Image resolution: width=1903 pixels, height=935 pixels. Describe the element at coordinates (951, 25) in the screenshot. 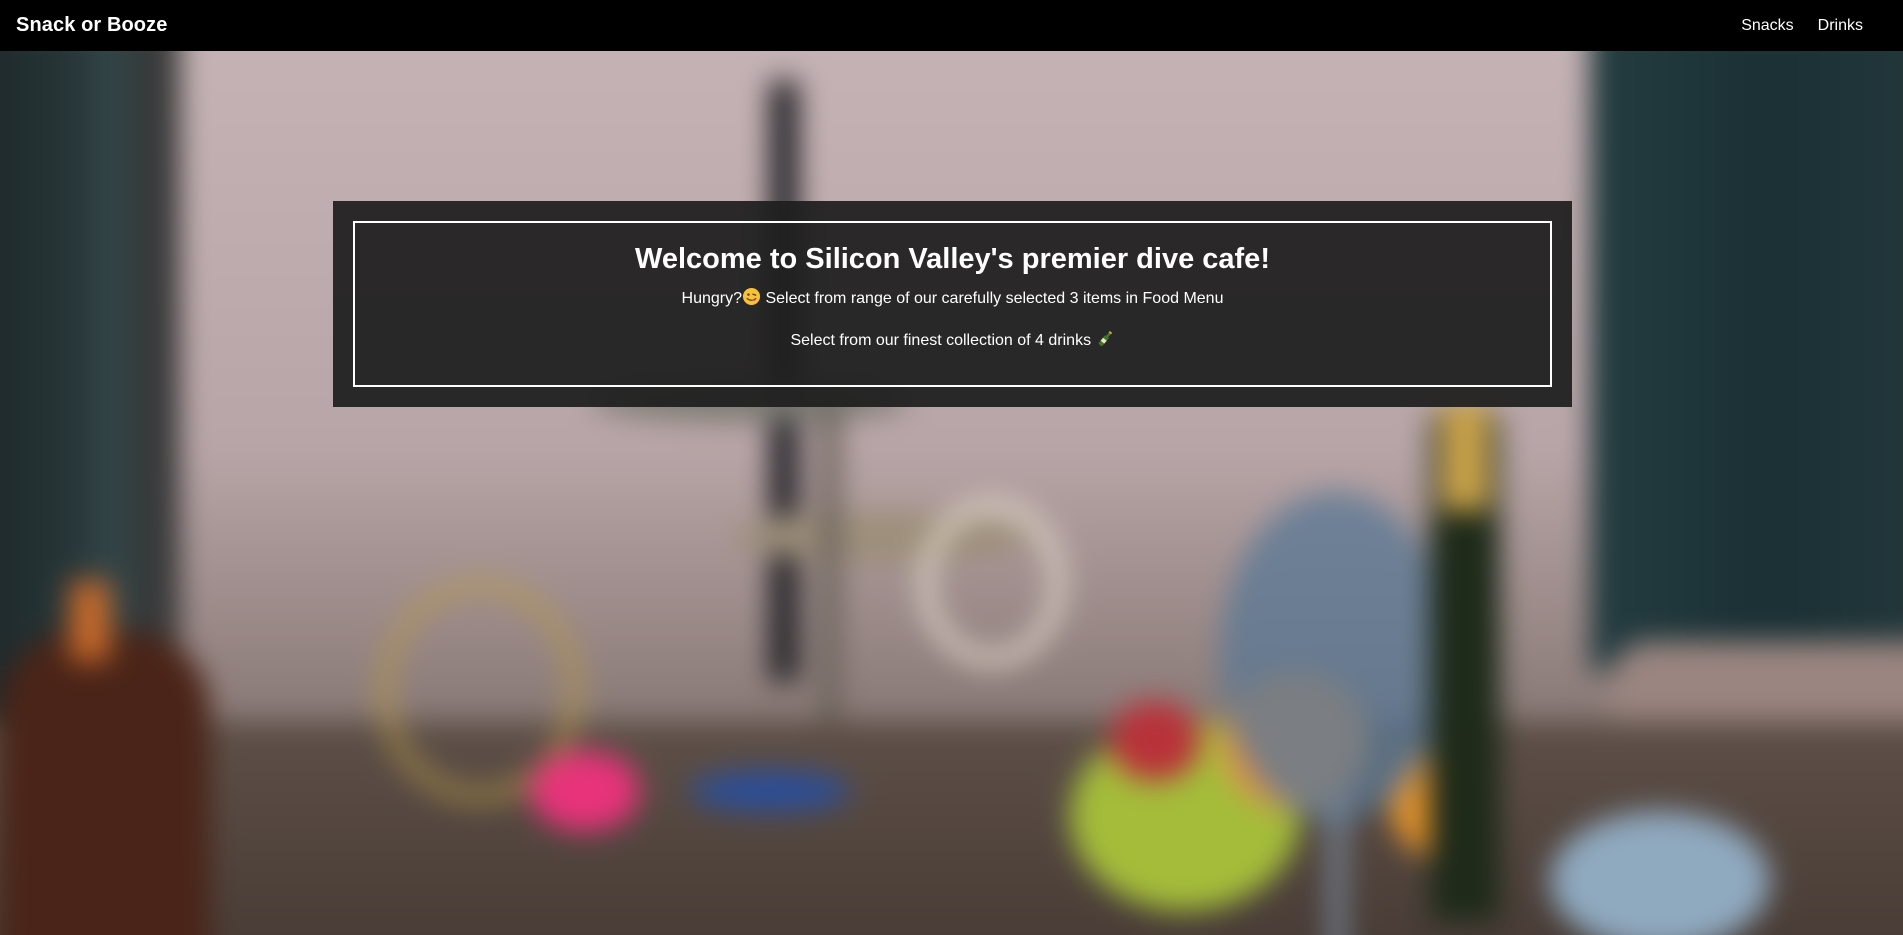

I see `navbar: Snack or Booze Snacks Drinks` at that location.